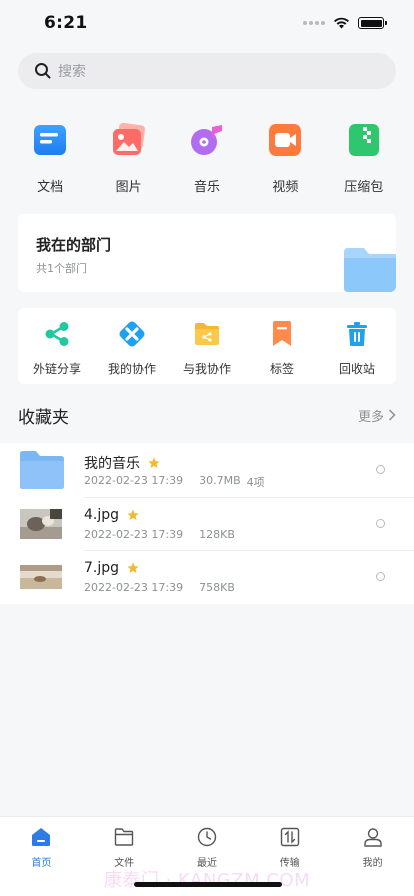 The width and height of the screenshot is (414, 896). I want to click on item-size: 758KB, so click(217, 588).